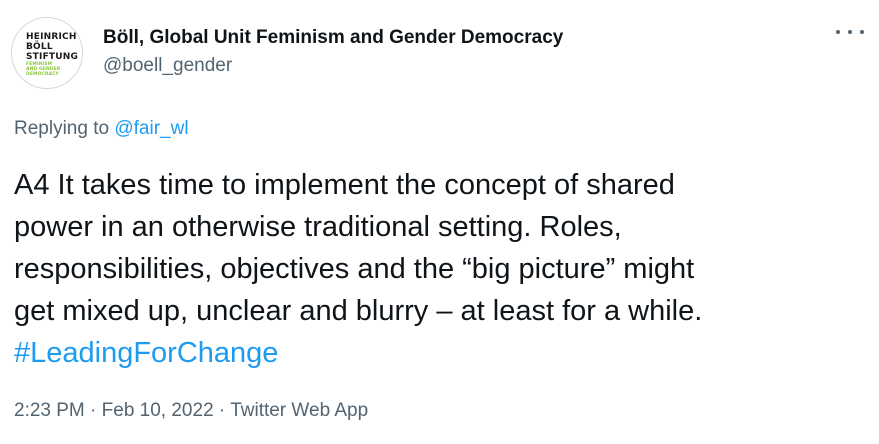  I want to click on avatar-logo-sub-3: DEMOCRACY, so click(42, 74).